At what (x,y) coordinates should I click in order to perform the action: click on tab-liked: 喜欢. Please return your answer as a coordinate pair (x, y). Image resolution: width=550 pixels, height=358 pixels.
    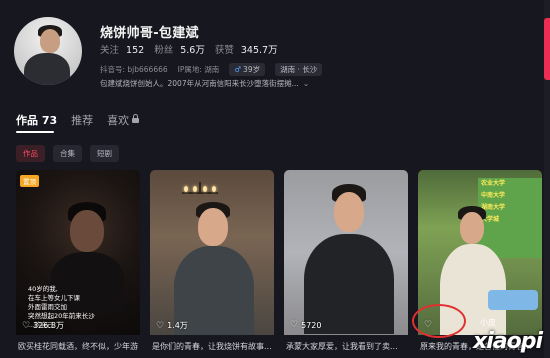
    Looking at the image, I should click on (123, 120).